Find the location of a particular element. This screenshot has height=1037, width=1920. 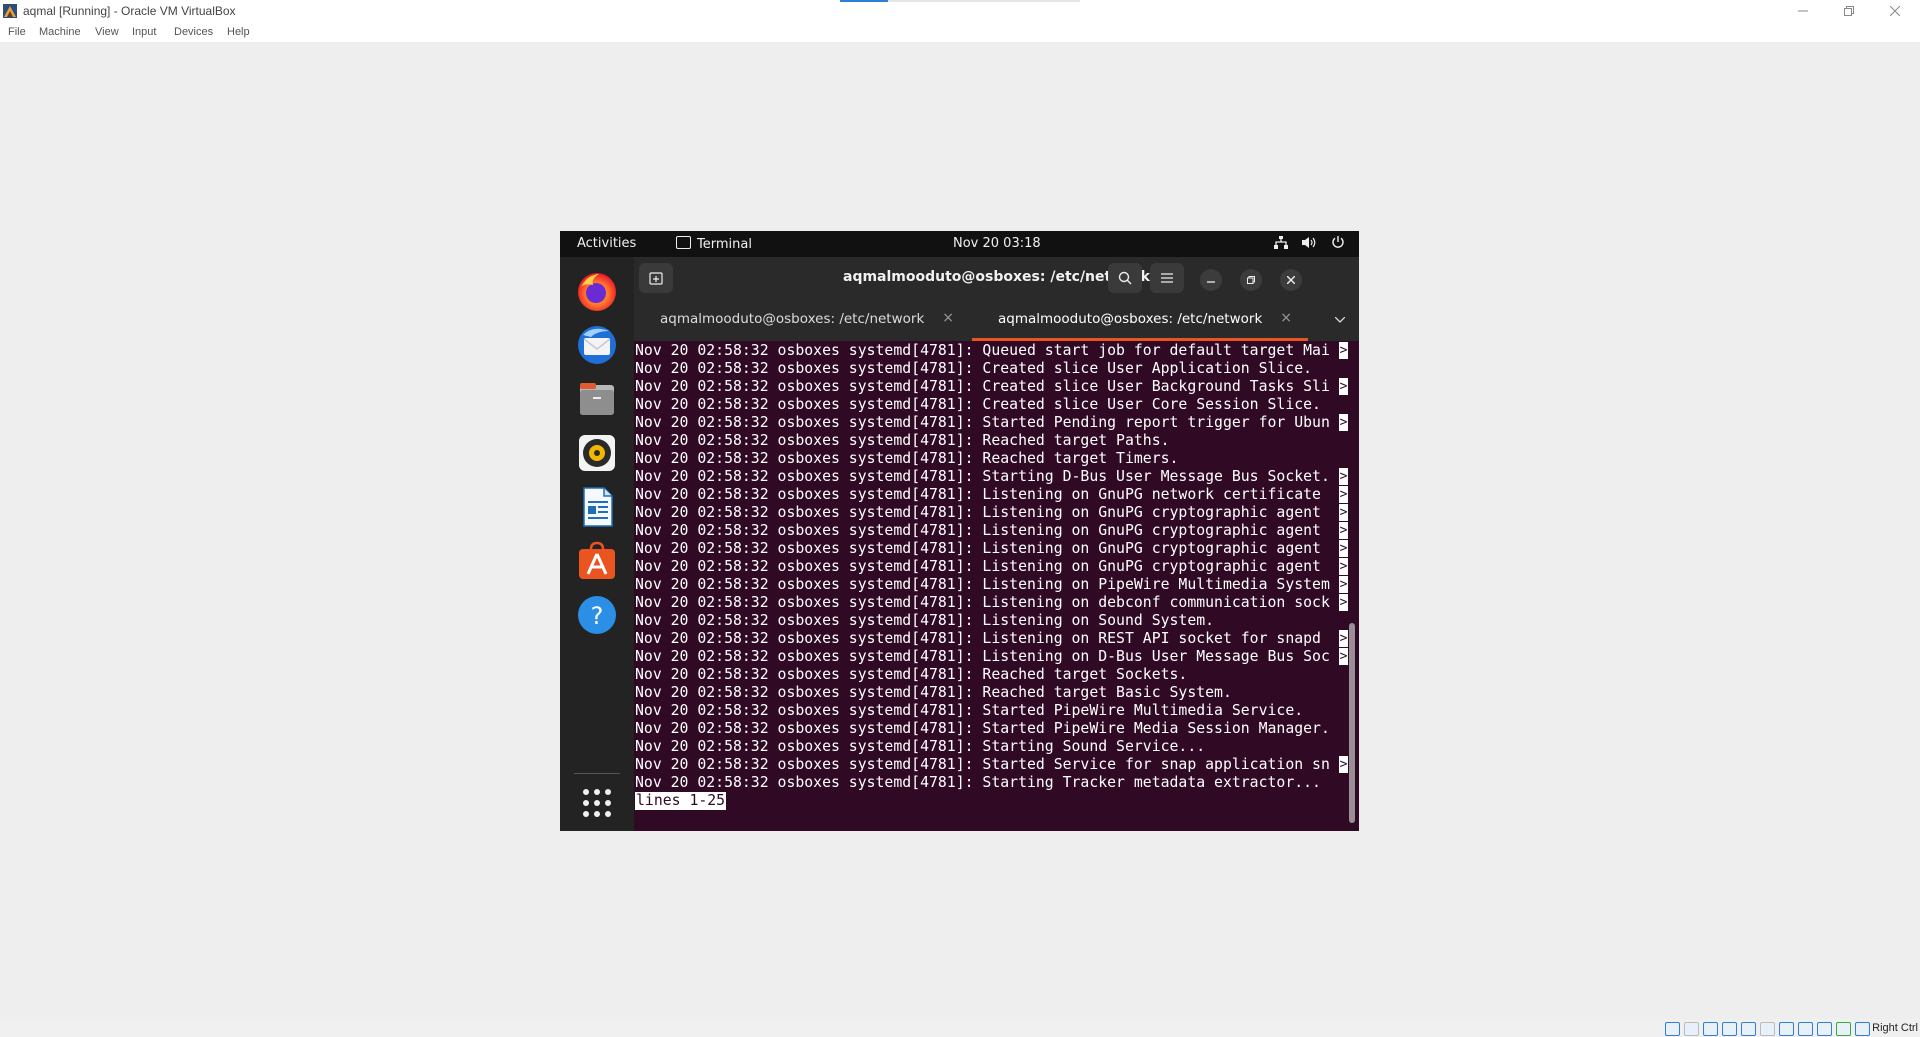

system-tray is located at coordinates (1309, 242).